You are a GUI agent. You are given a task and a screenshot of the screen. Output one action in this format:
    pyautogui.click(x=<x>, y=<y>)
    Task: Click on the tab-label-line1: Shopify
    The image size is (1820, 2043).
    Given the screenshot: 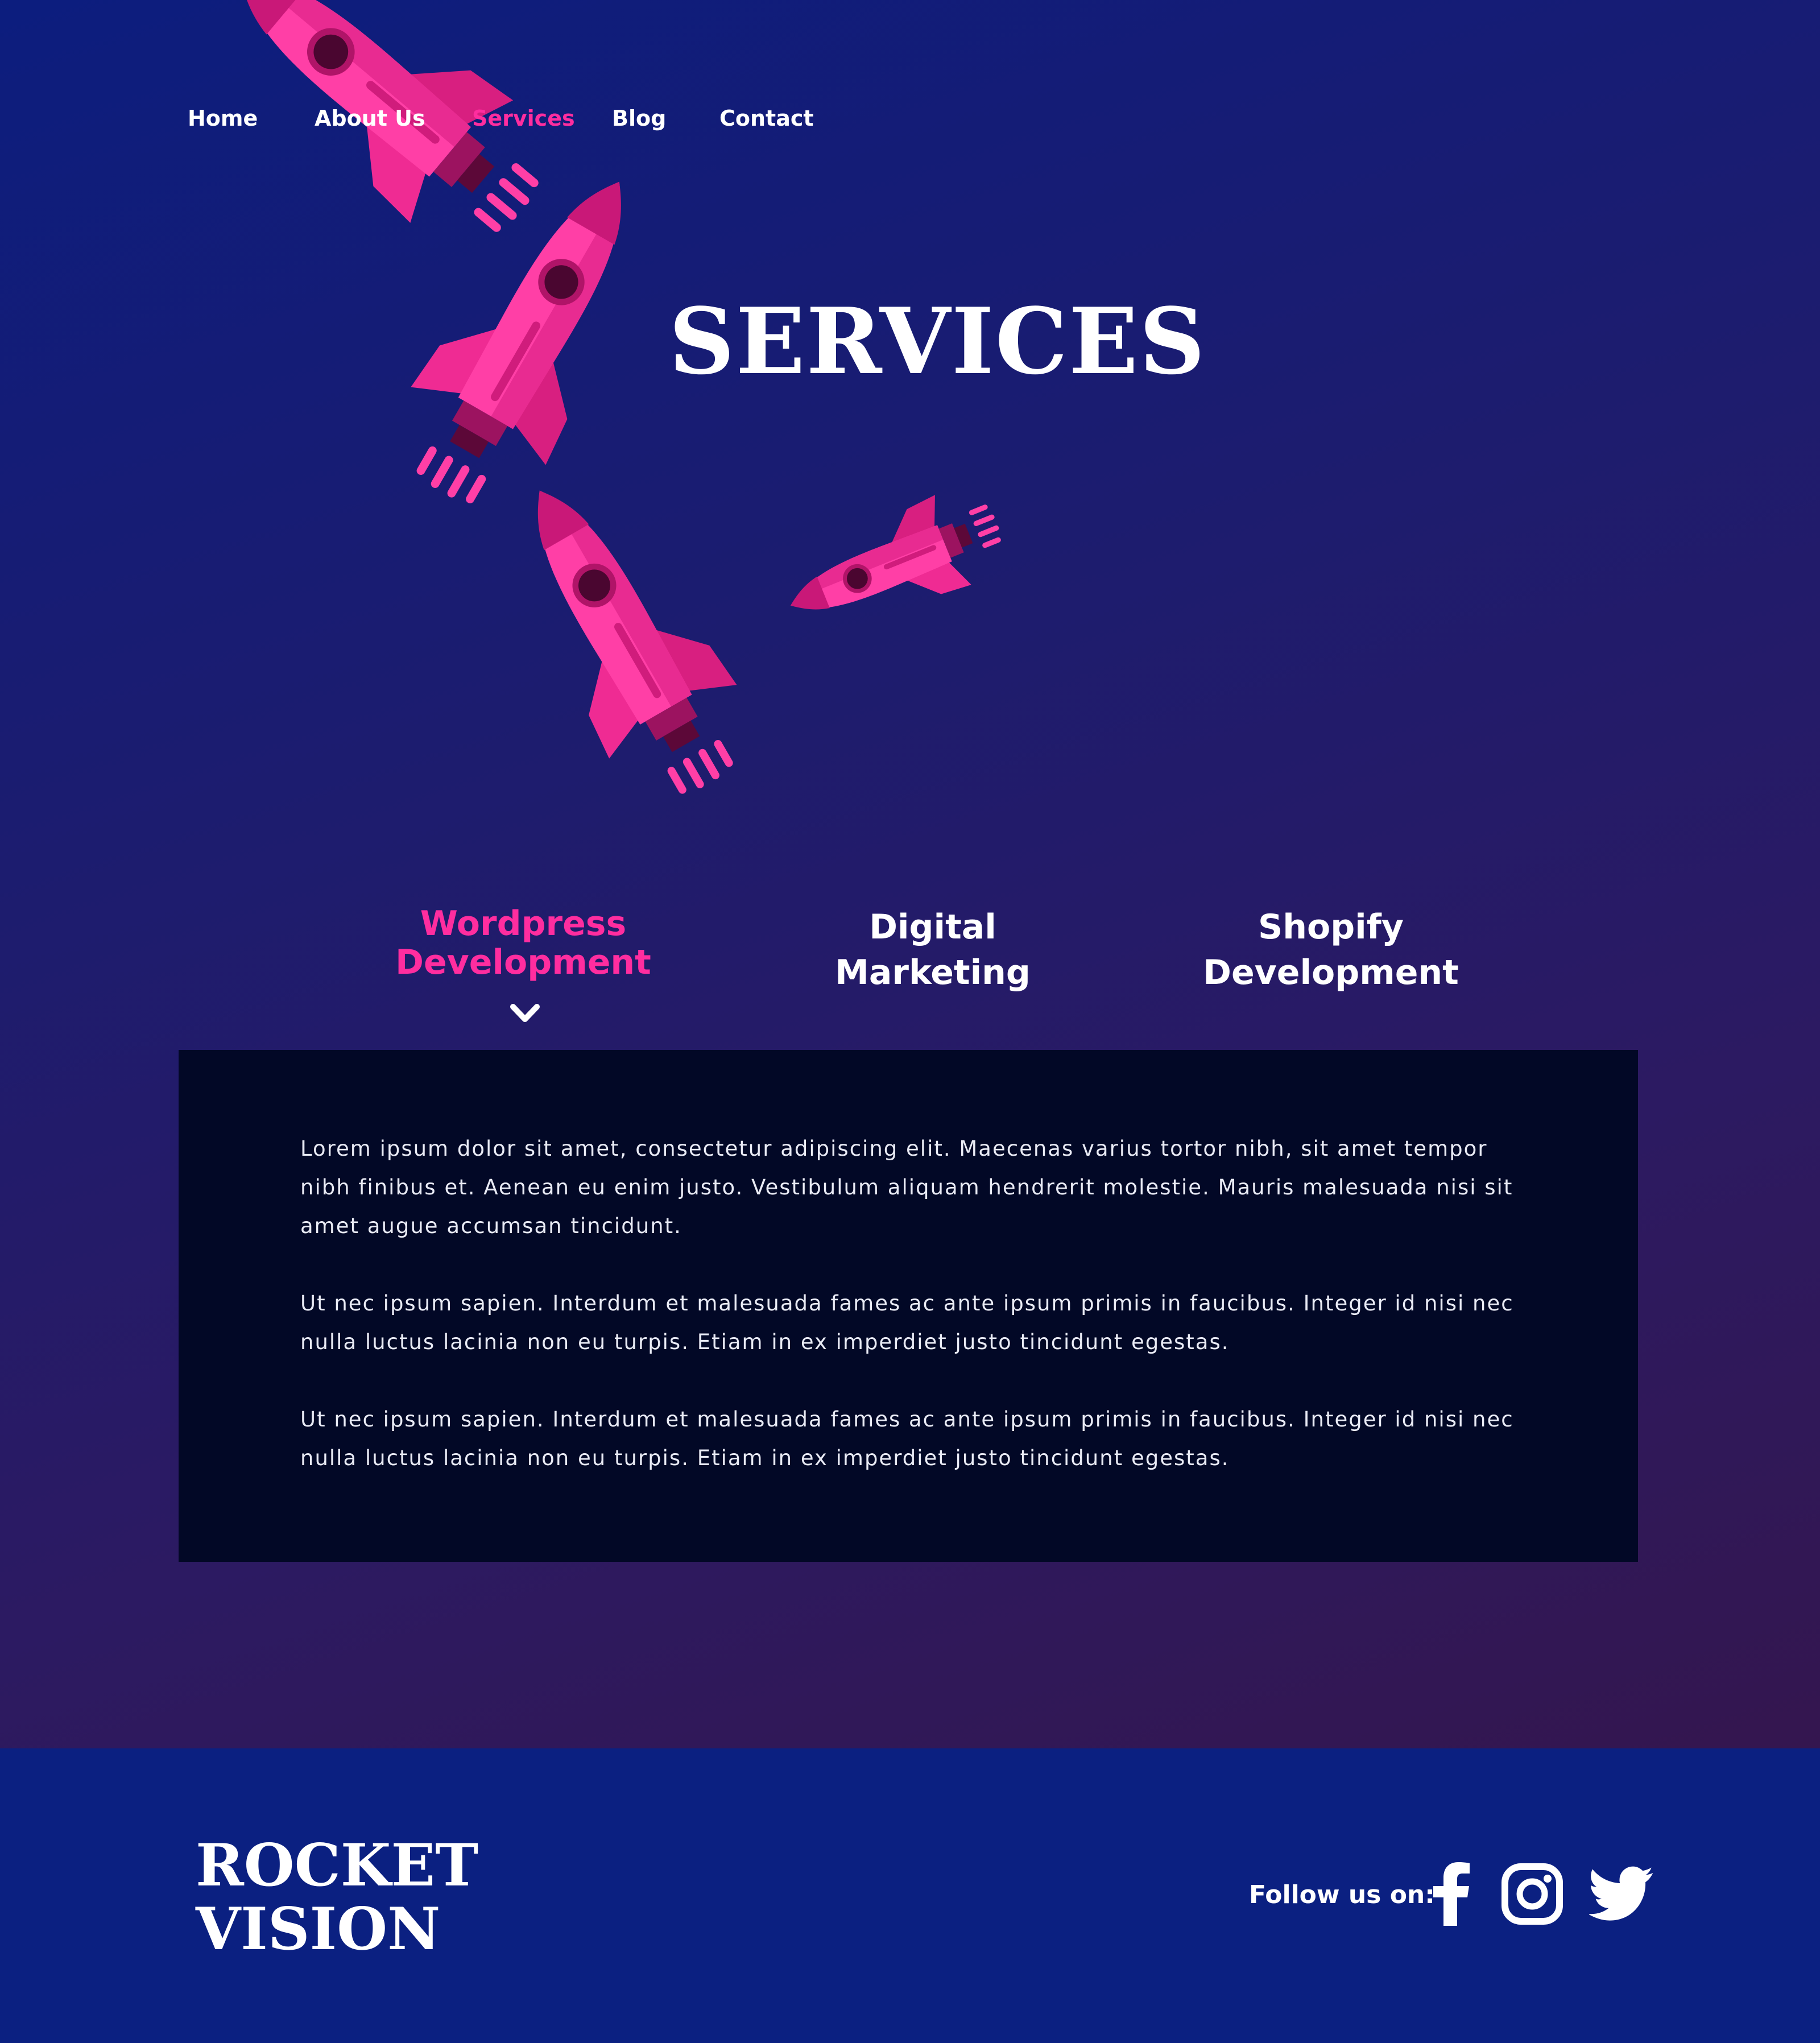 What is the action you would take?
    pyautogui.click(x=1331, y=927)
    